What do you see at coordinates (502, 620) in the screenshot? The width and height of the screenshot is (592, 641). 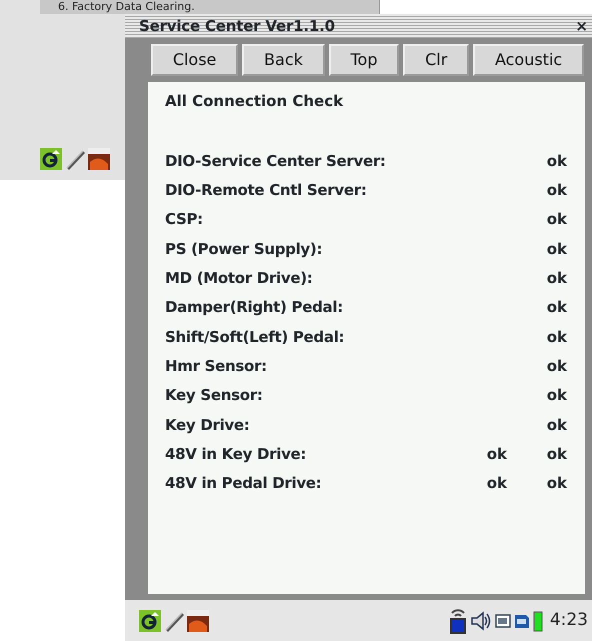 I see `cf-card-icon` at bounding box center [502, 620].